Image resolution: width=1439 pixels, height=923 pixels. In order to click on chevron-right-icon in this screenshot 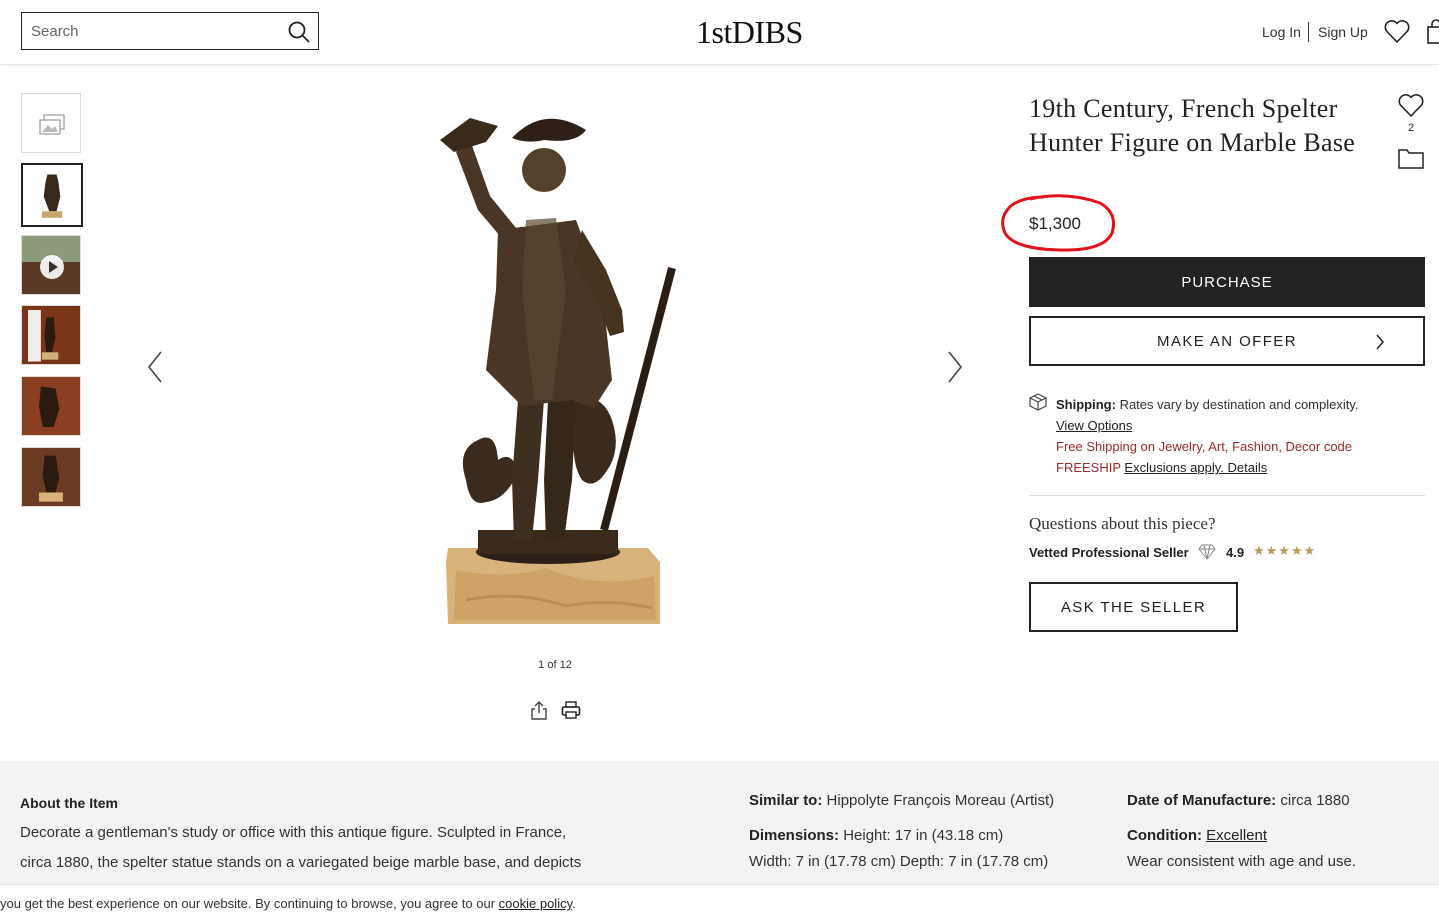, I will do `click(1380, 342)`.